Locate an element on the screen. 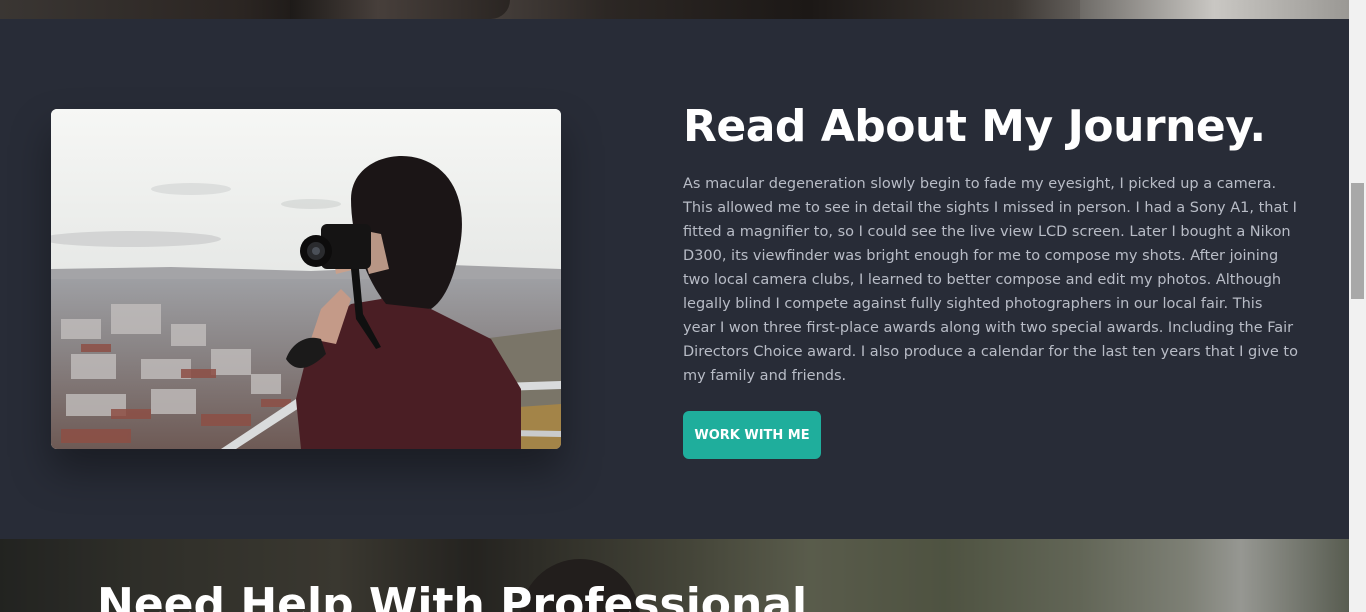 This screenshot has width=1366, height=612. next-section-title: Need Help With Professional is located at coordinates (452, 595).